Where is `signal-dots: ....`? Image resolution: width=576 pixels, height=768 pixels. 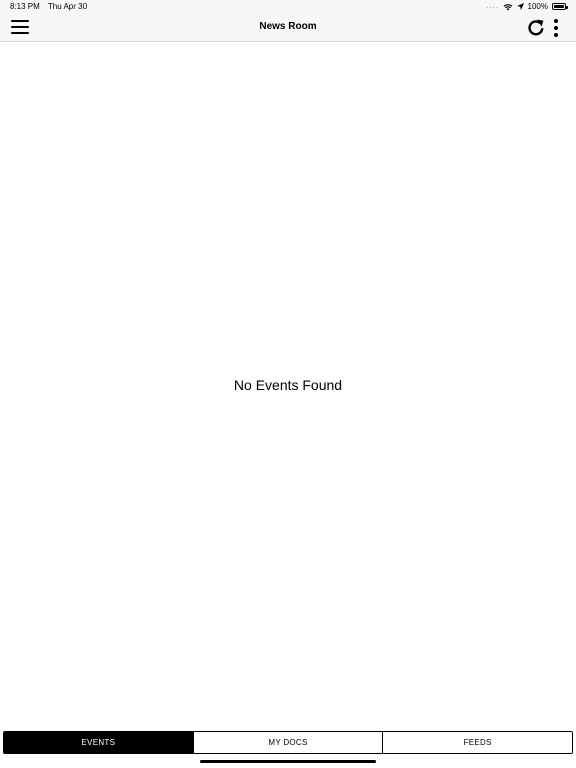 signal-dots: .... is located at coordinates (492, 6).